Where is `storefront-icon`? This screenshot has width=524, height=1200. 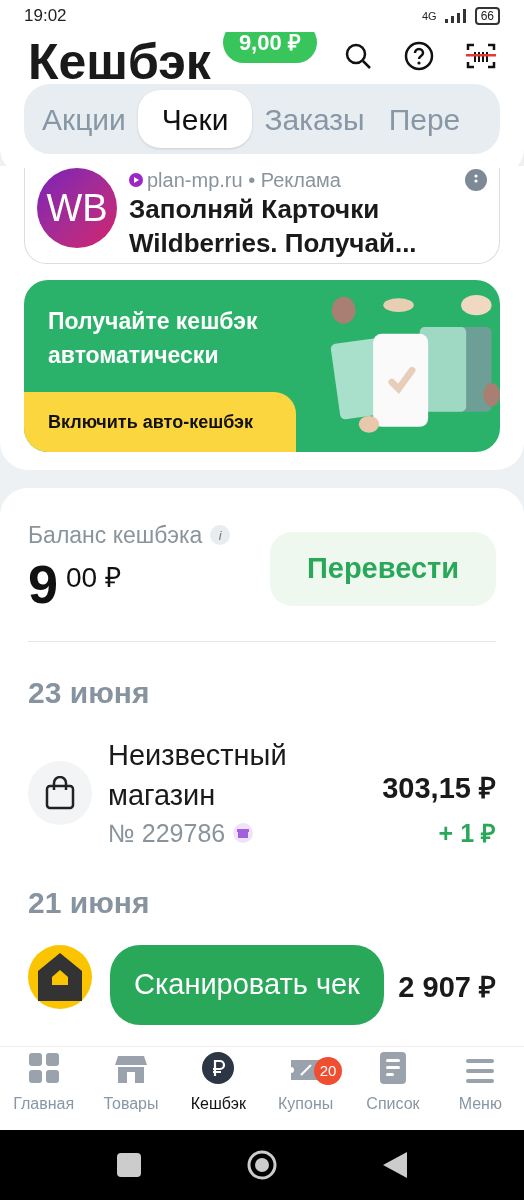 storefront-icon is located at coordinates (131, 1069).